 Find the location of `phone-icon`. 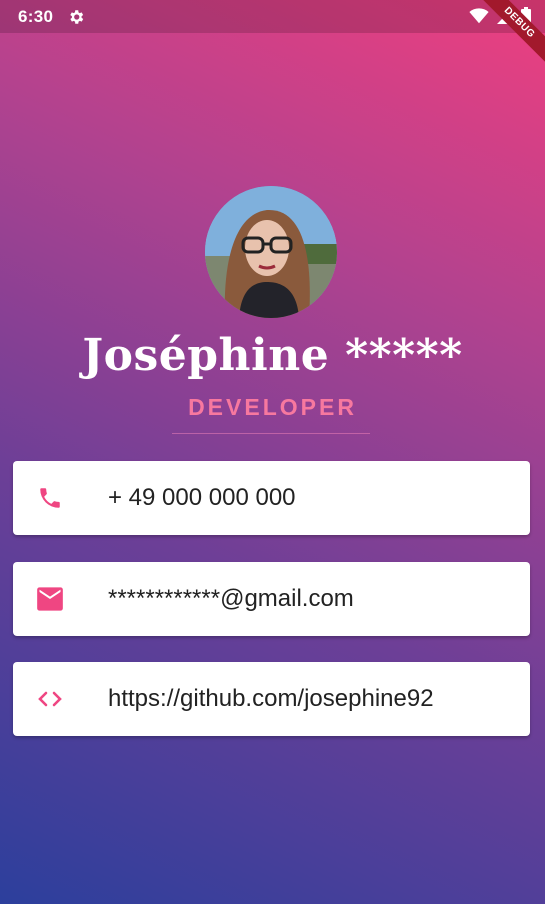

phone-icon is located at coordinates (50, 498).